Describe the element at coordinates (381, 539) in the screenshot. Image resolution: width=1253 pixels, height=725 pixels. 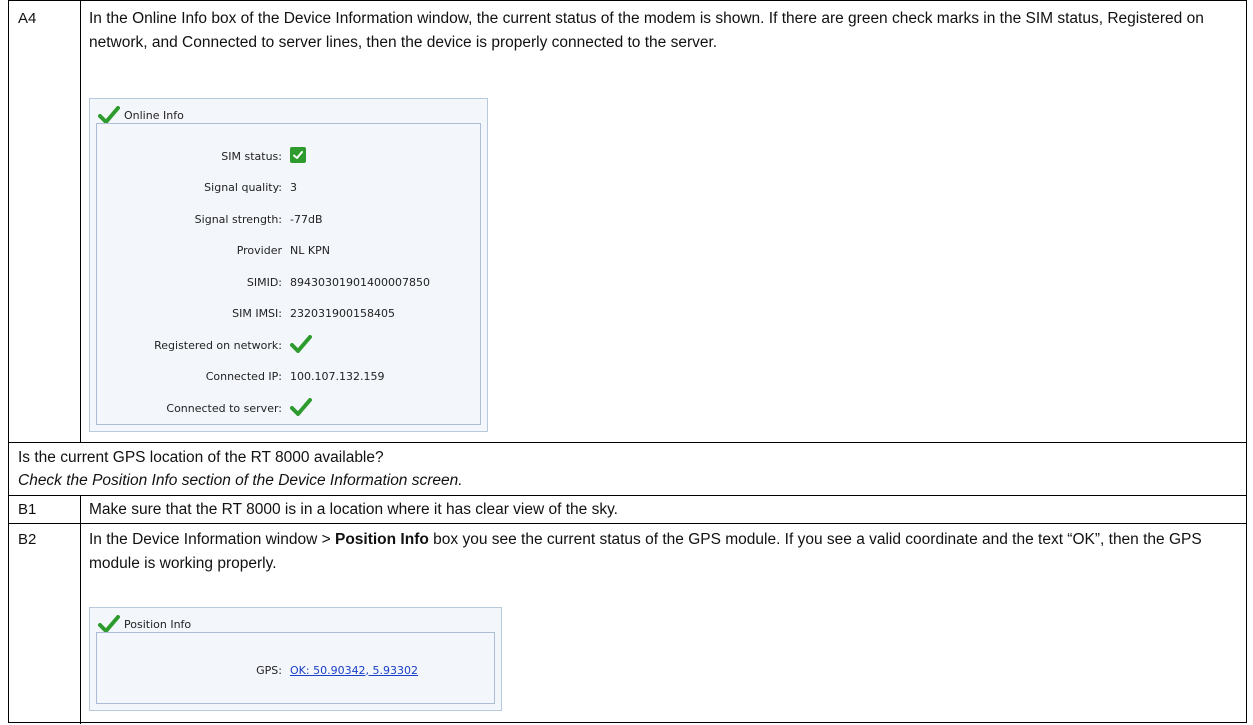
I see `b2-text-bold: Position Info` at that location.